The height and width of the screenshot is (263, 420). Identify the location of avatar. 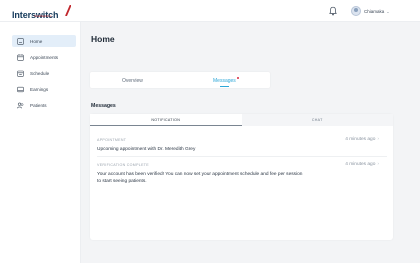
(356, 11).